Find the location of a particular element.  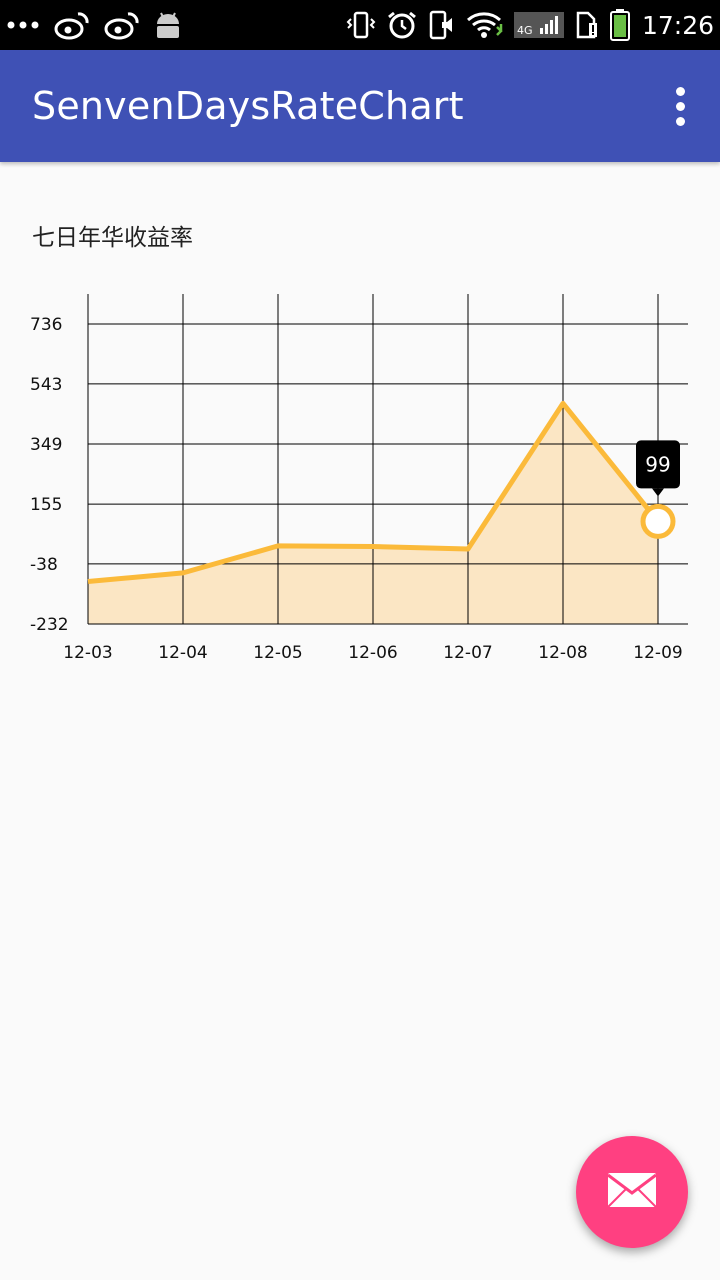

y-tick-label: 736 is located at coordinates (46, 325).